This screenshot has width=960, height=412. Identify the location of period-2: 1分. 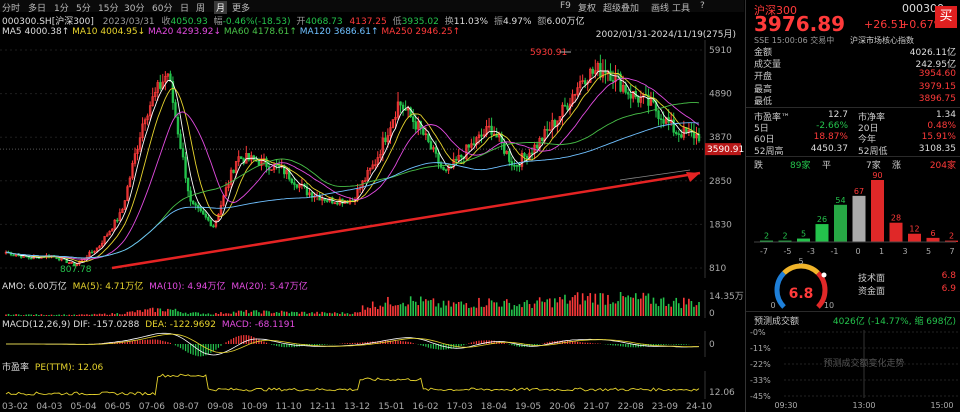
(61, 7).